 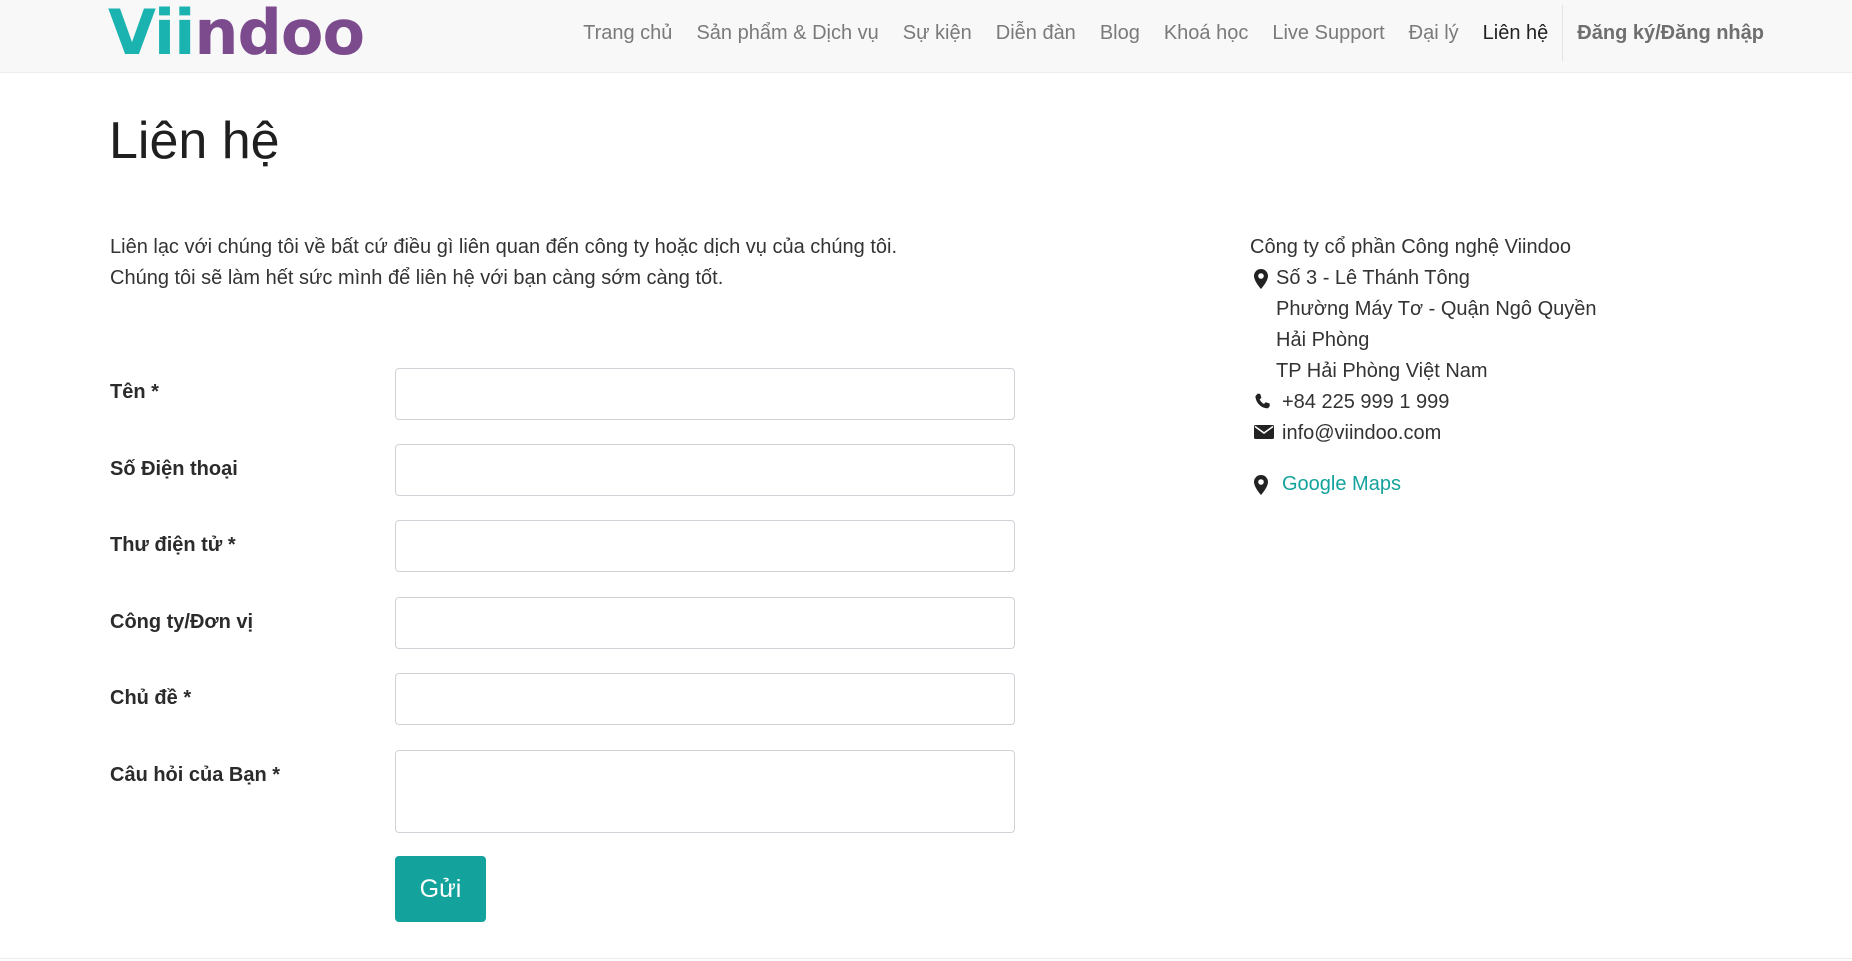 I want to click on phone-input, so click(x=705, y=470).